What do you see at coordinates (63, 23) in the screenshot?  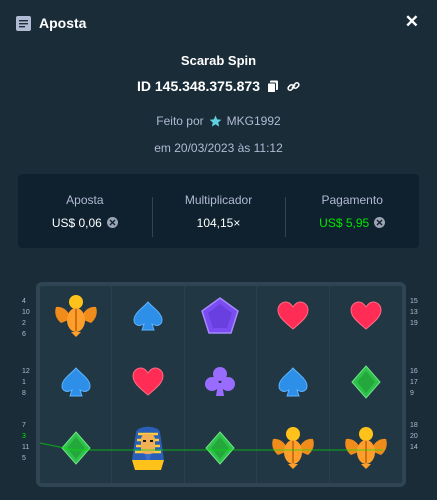 I see `modal-title: Aposta` at bounding box center [63, 23].